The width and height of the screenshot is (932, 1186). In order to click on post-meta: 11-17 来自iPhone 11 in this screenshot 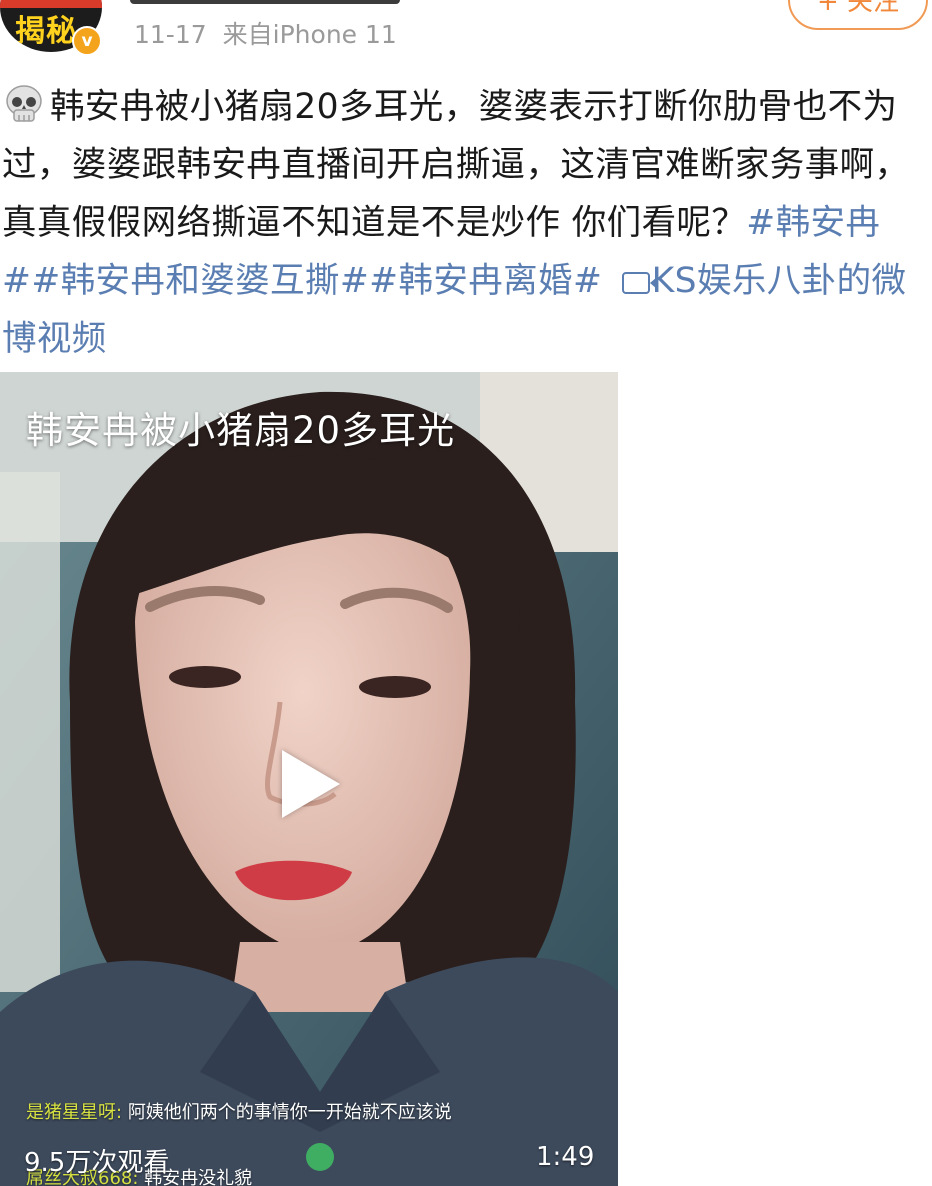, I will do `click(273, 33)`.